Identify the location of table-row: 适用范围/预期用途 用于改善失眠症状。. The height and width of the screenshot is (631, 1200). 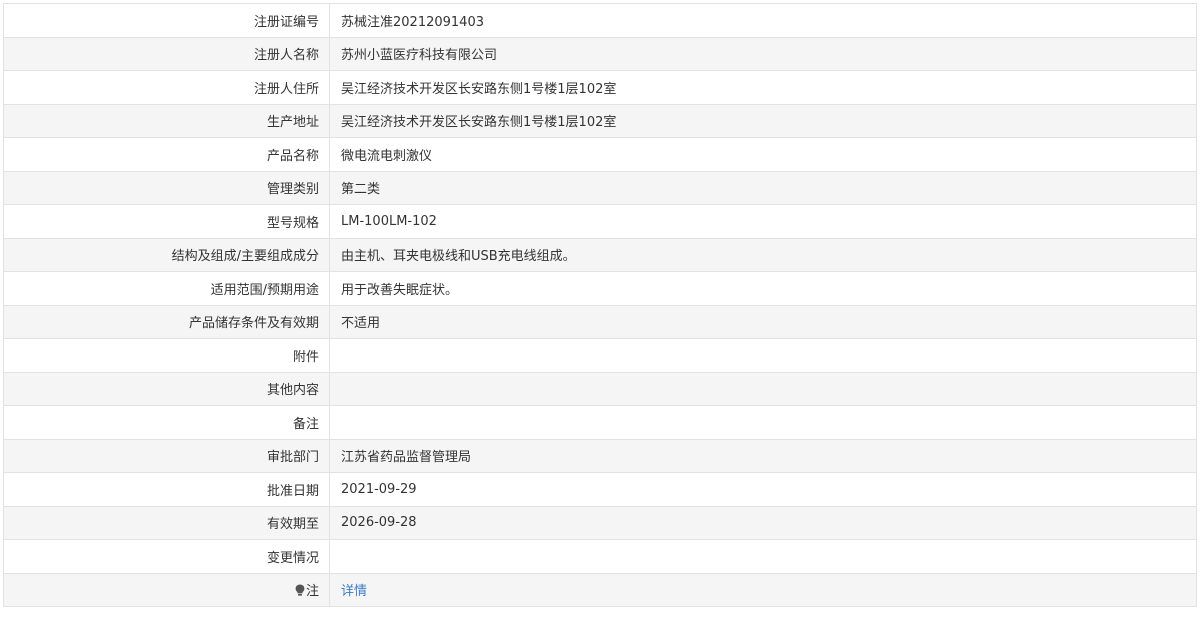
(600, 288).